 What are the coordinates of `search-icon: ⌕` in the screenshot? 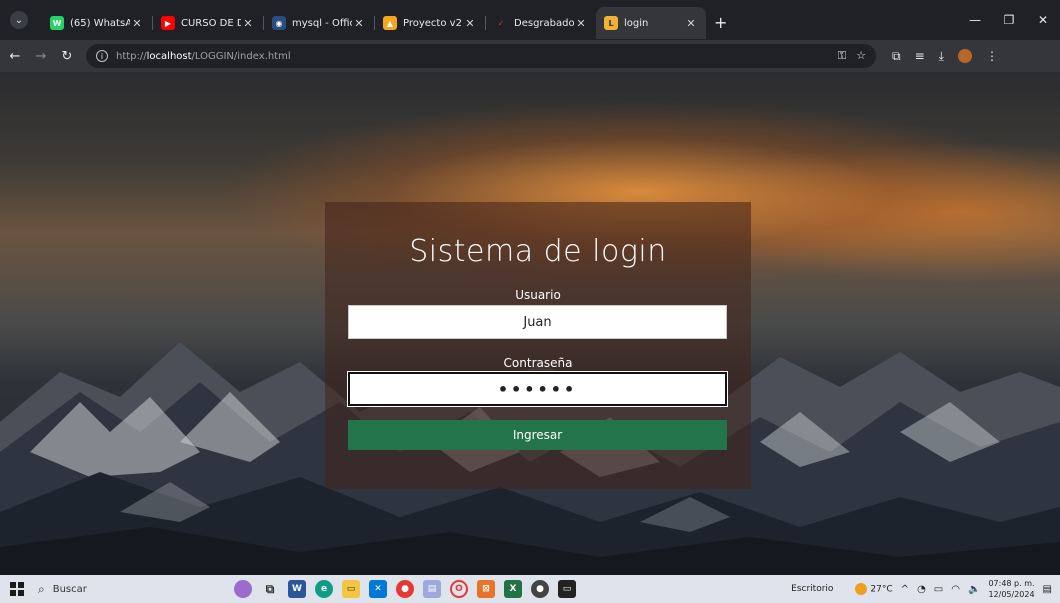 It's located at (41, 588).